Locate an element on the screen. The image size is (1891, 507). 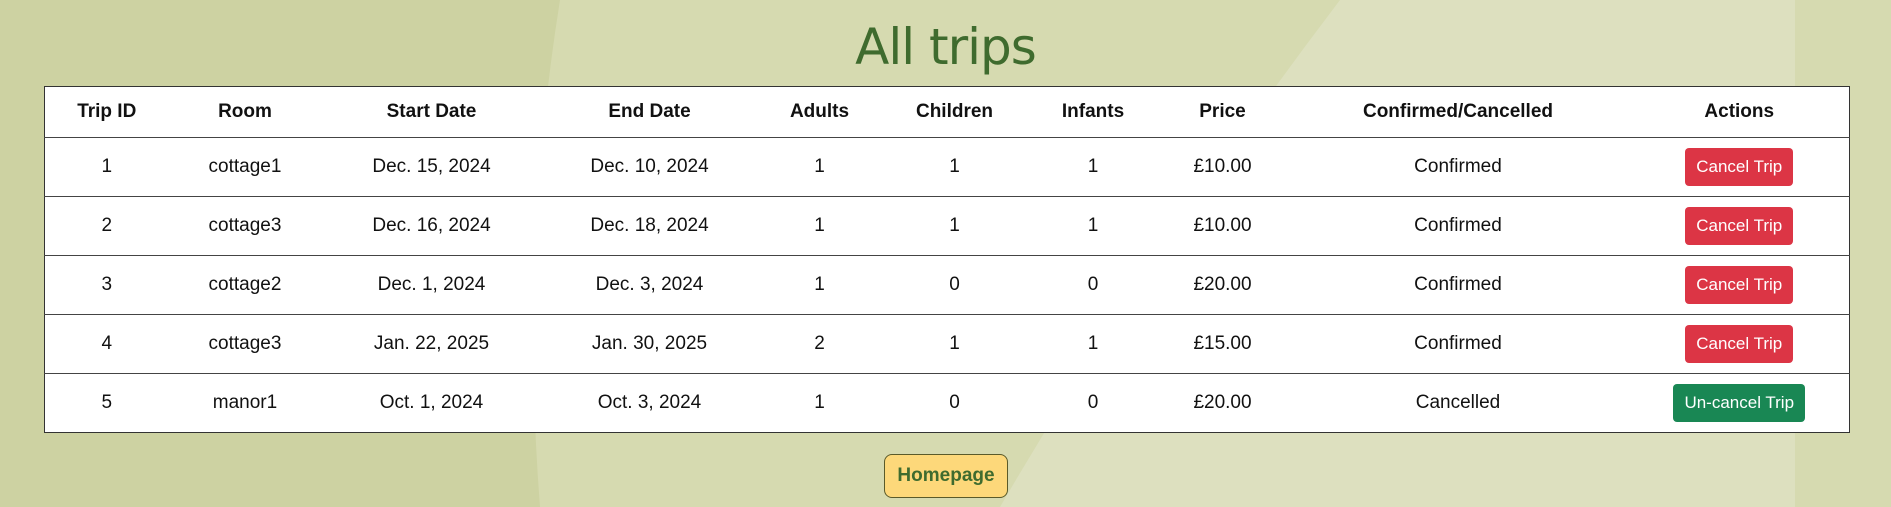
cell-room: cottage2 is located at coordinates (245, 285).